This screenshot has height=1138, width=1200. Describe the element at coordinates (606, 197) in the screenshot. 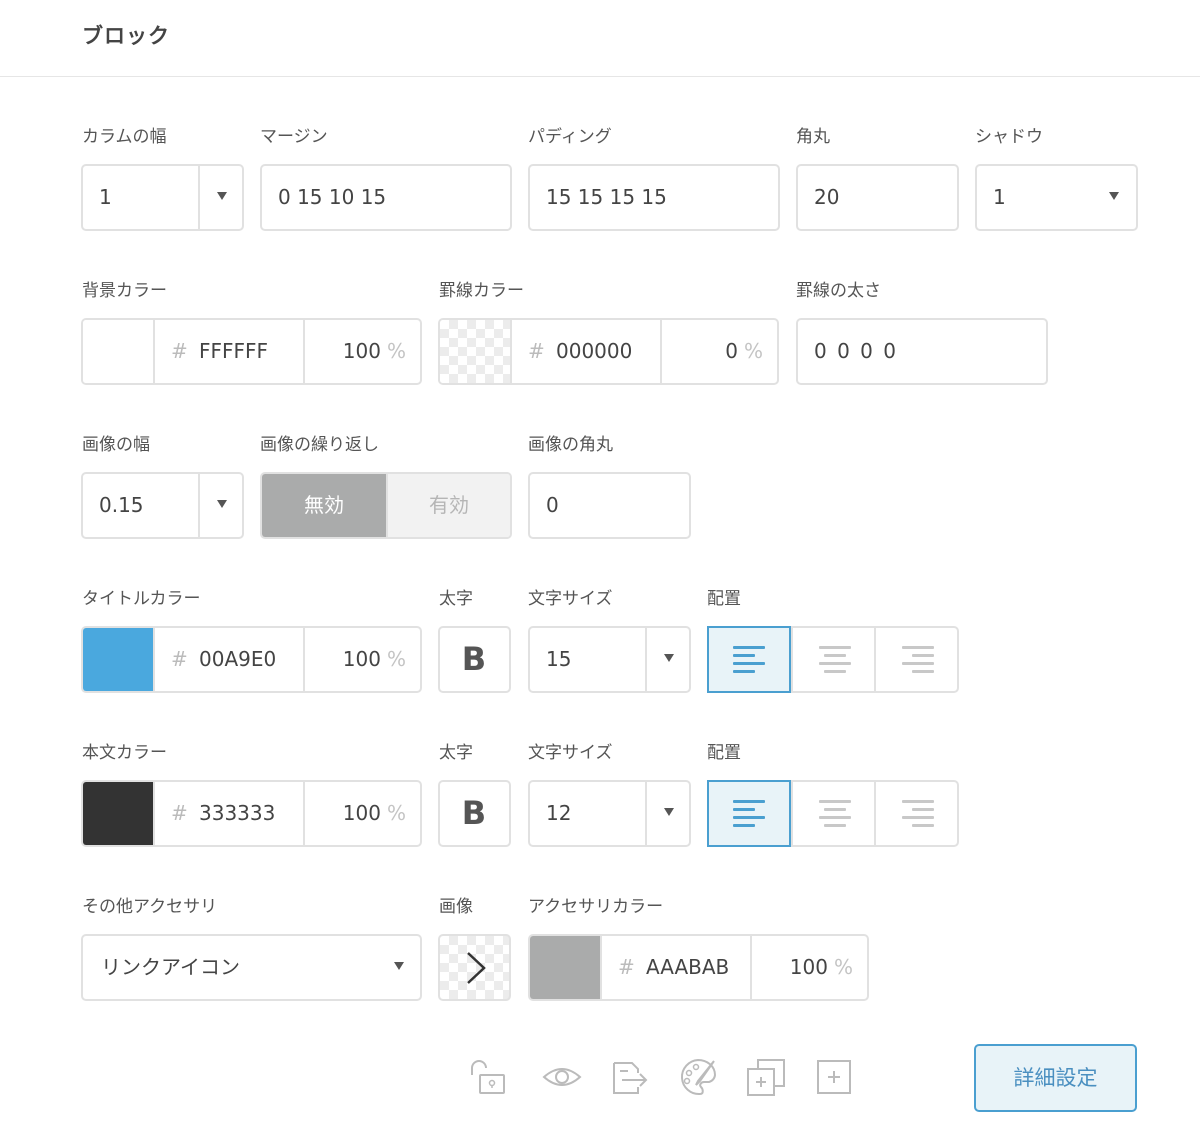

I see `padding-value: 15 15 15 15` at that location.